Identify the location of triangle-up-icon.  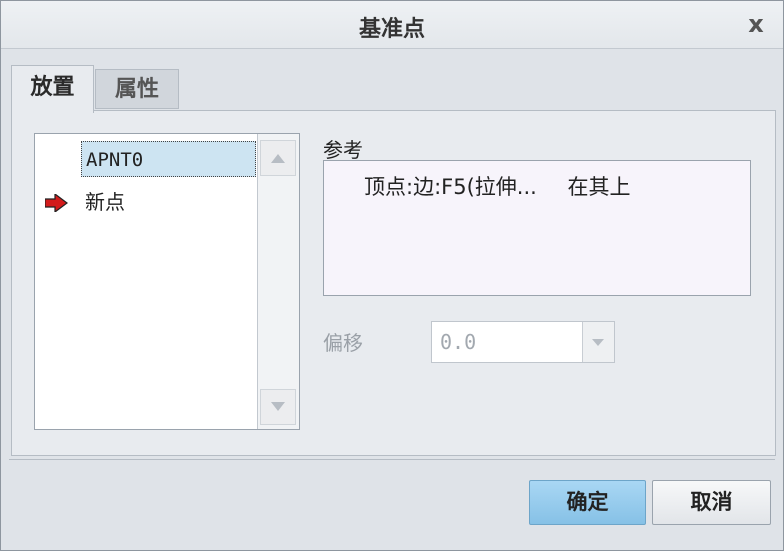
(278, 158).